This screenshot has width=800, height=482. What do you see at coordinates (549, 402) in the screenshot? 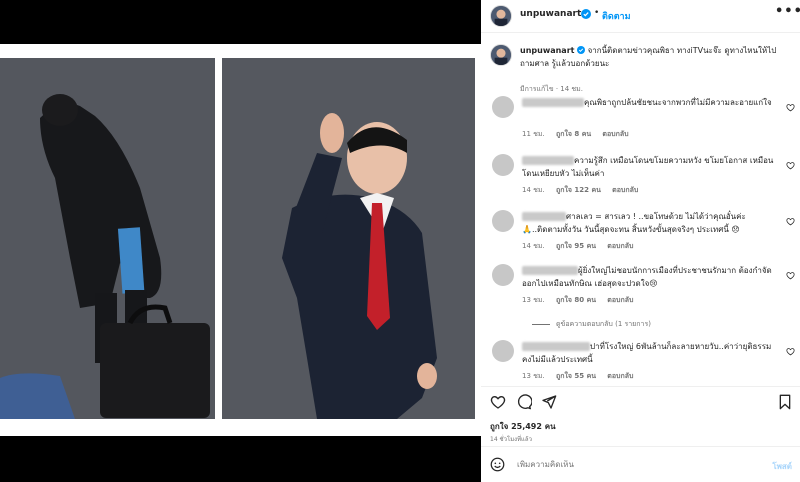
I see `share-send-icon` at bounding box center [549, 402].